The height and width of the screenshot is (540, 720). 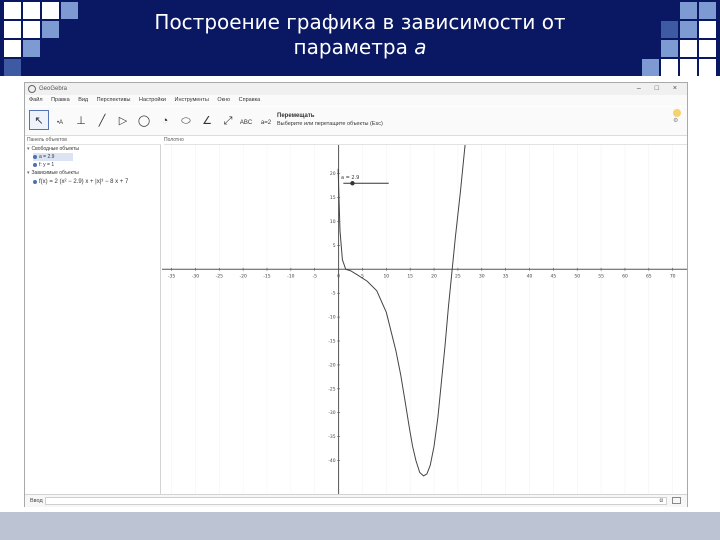 I want to click on menu-perspectives: Перспективы, so click(x=114, y=100).